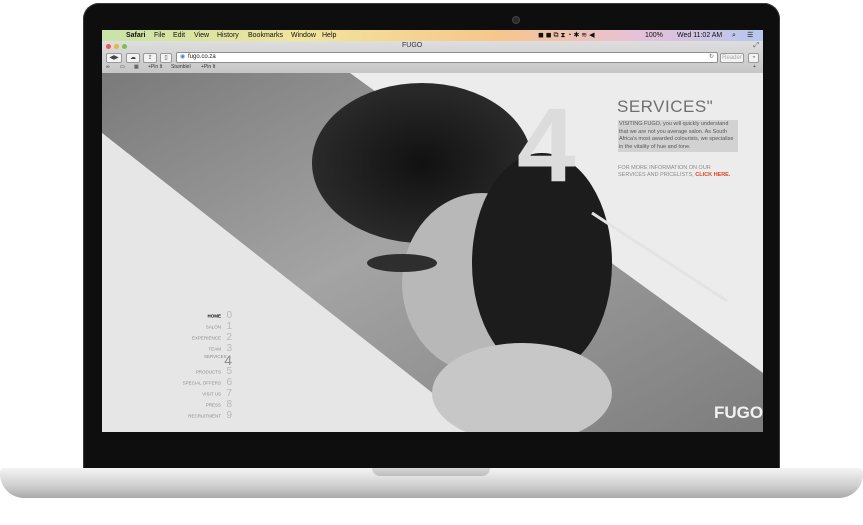 The width and height of the screenshot is (863, 525). Describe the element at coordinates (699, 35) in the screenshot. I see `clock: Wed 11:02 AM` at that location.